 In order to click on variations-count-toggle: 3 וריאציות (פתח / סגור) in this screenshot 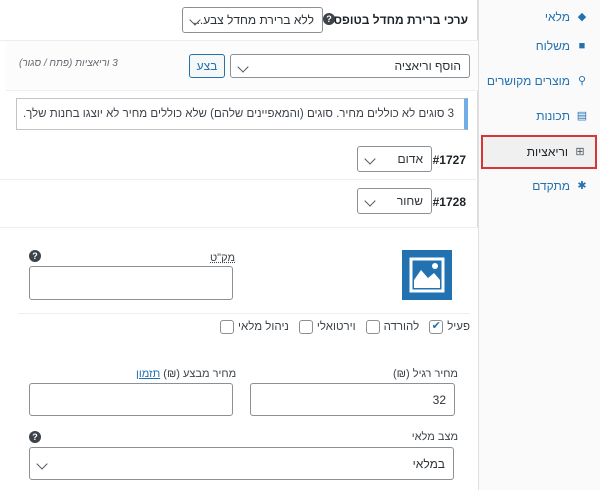, I will do `click(68, 63)`.